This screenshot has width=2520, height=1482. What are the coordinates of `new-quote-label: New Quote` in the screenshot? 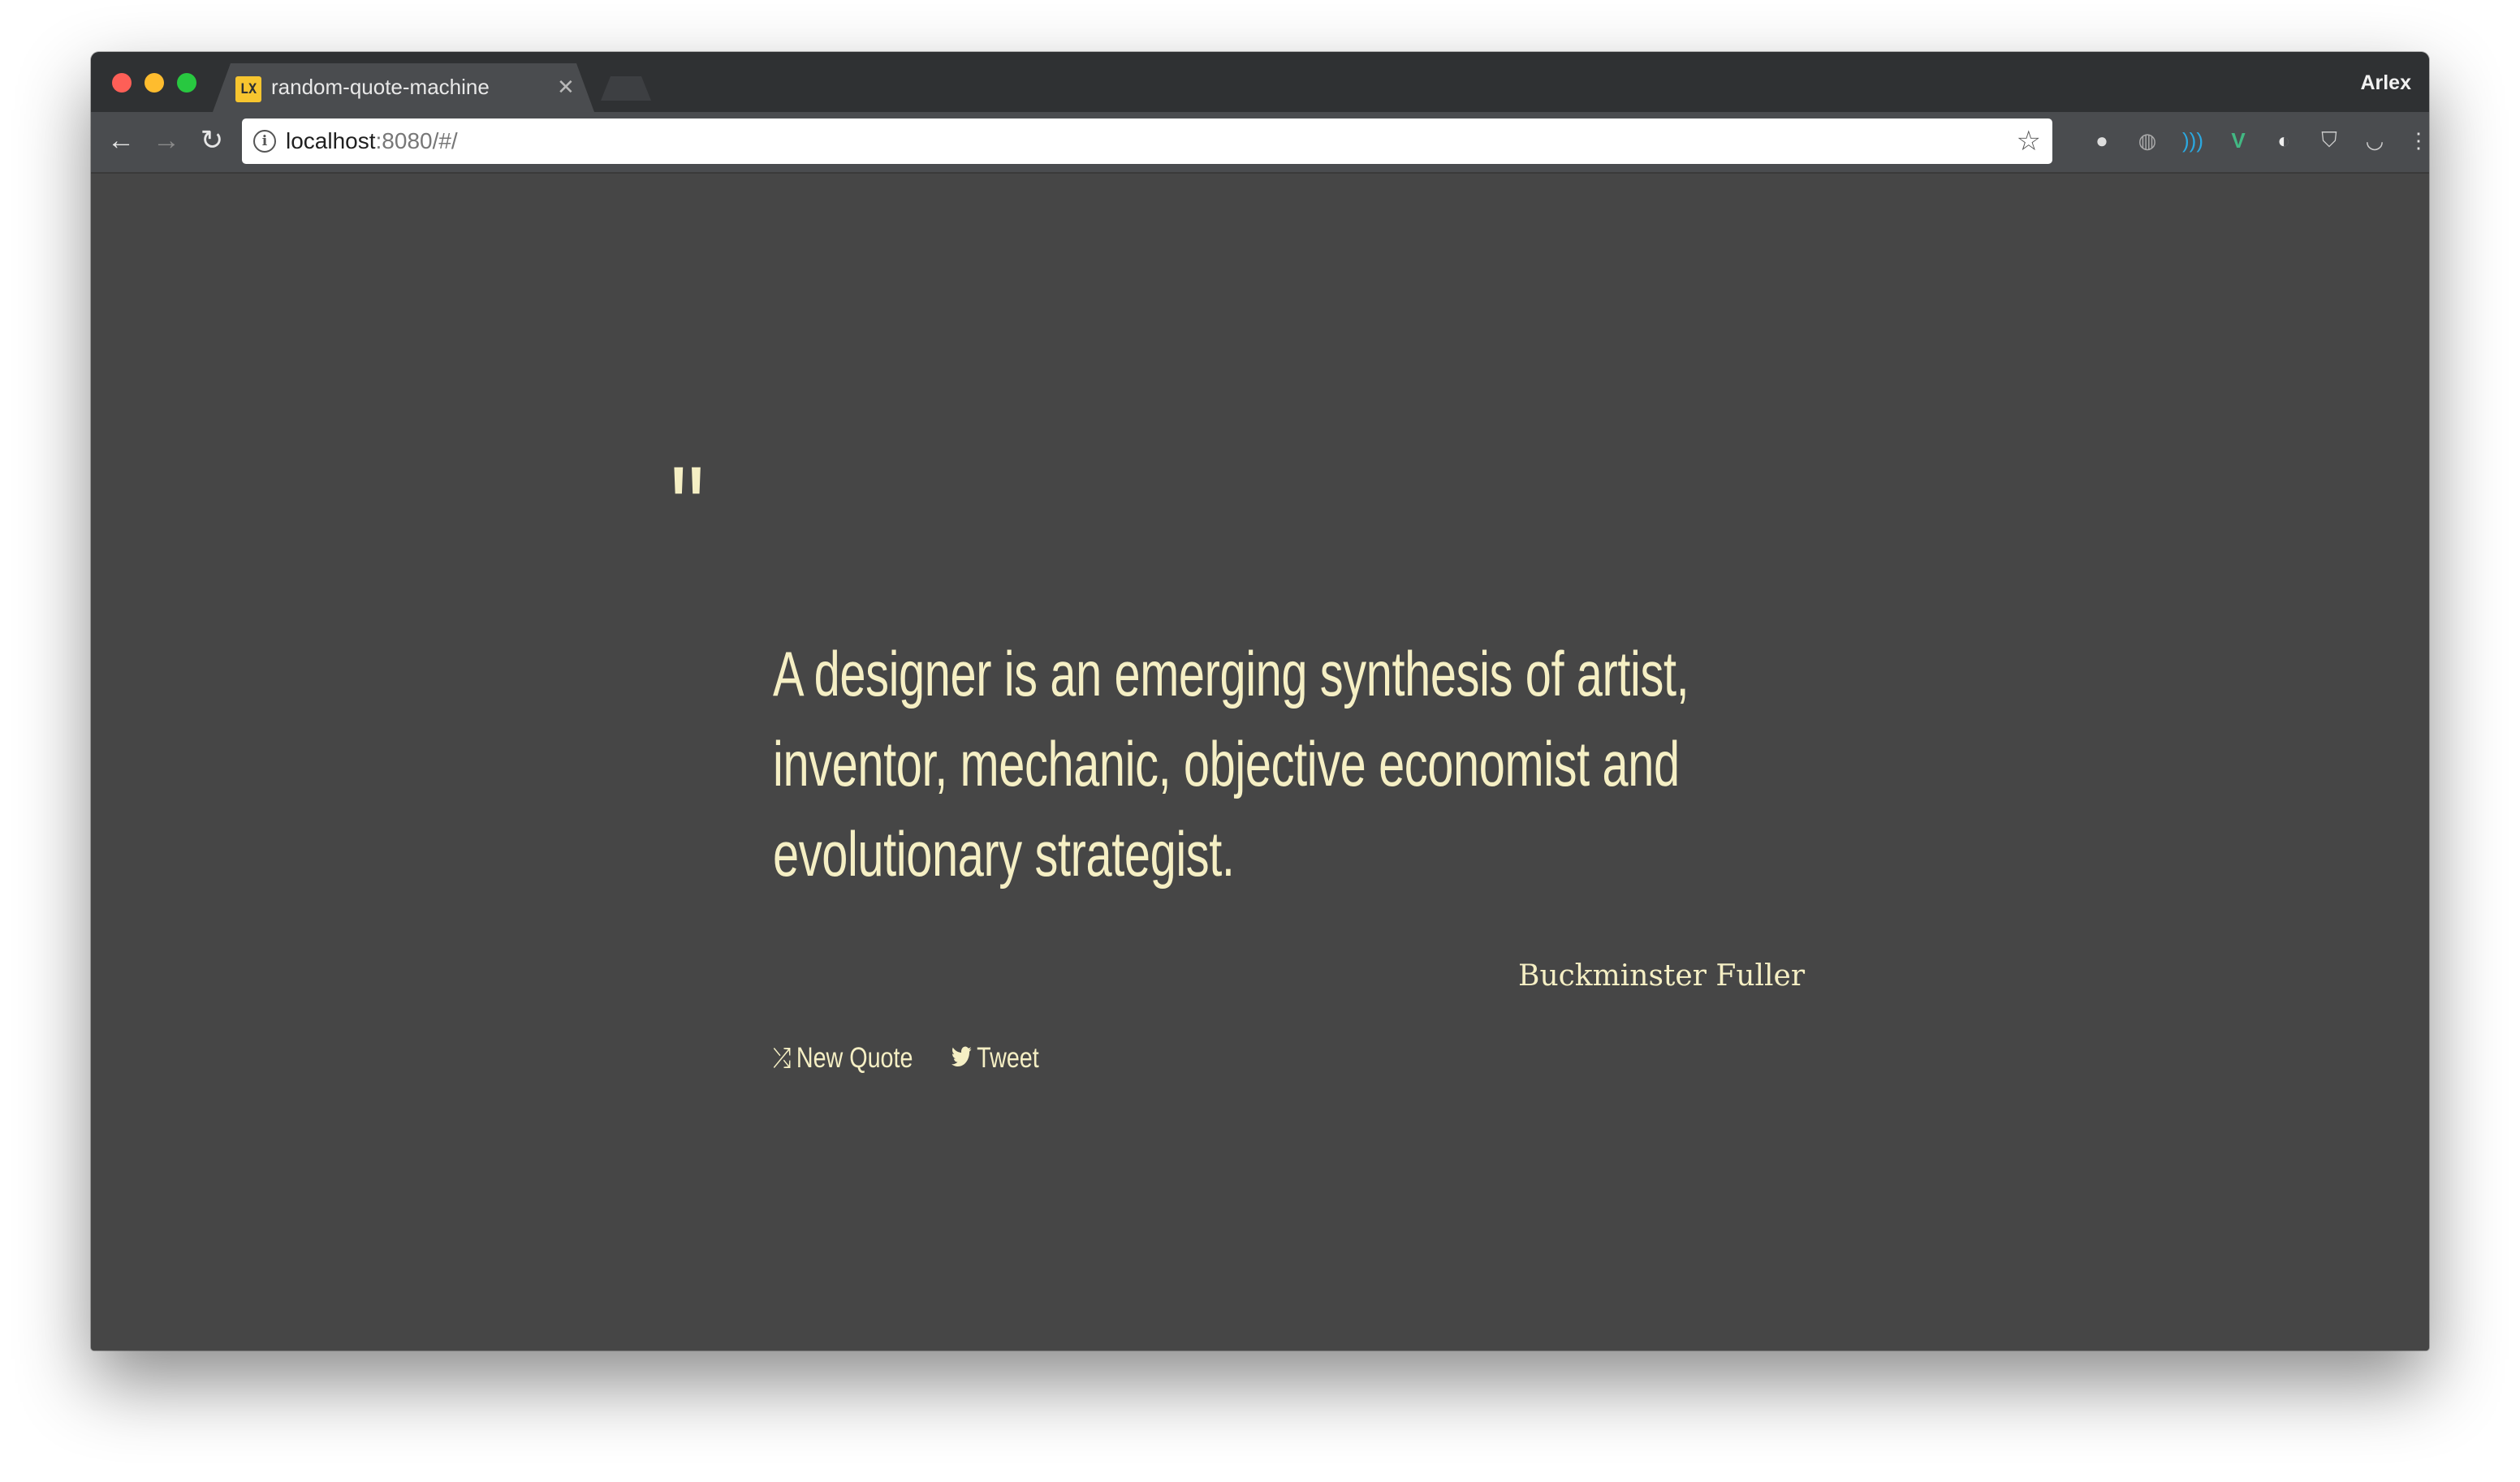 It's located at (854, 1058).